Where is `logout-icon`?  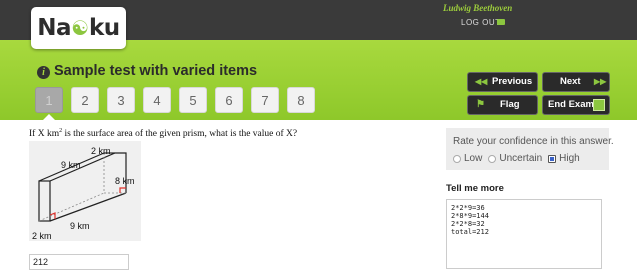 logout-icon is located at coordinates (501, 22).